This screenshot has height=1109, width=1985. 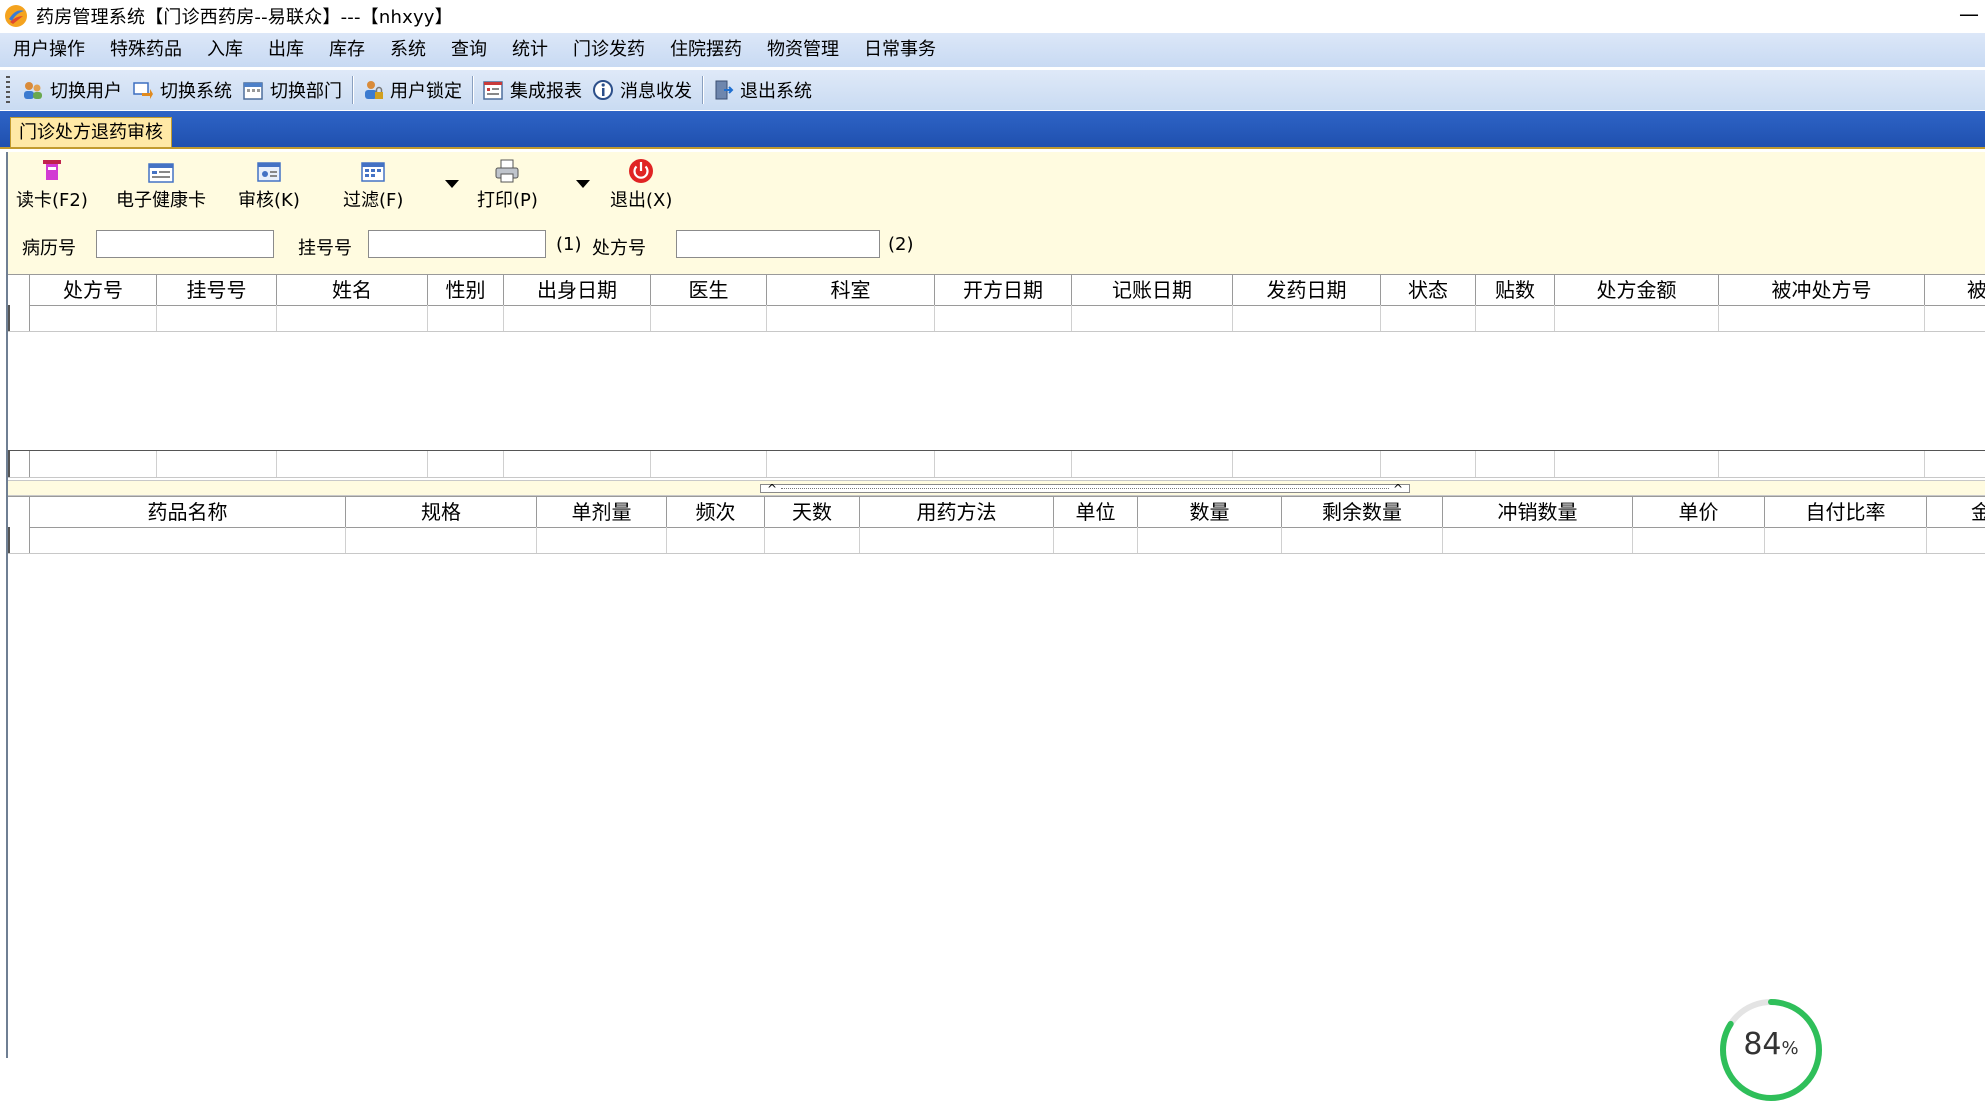 What do you see at coordinates (253, 91) in the screenshot?
I see `calendar-icon` at bounding box center [253, 91].